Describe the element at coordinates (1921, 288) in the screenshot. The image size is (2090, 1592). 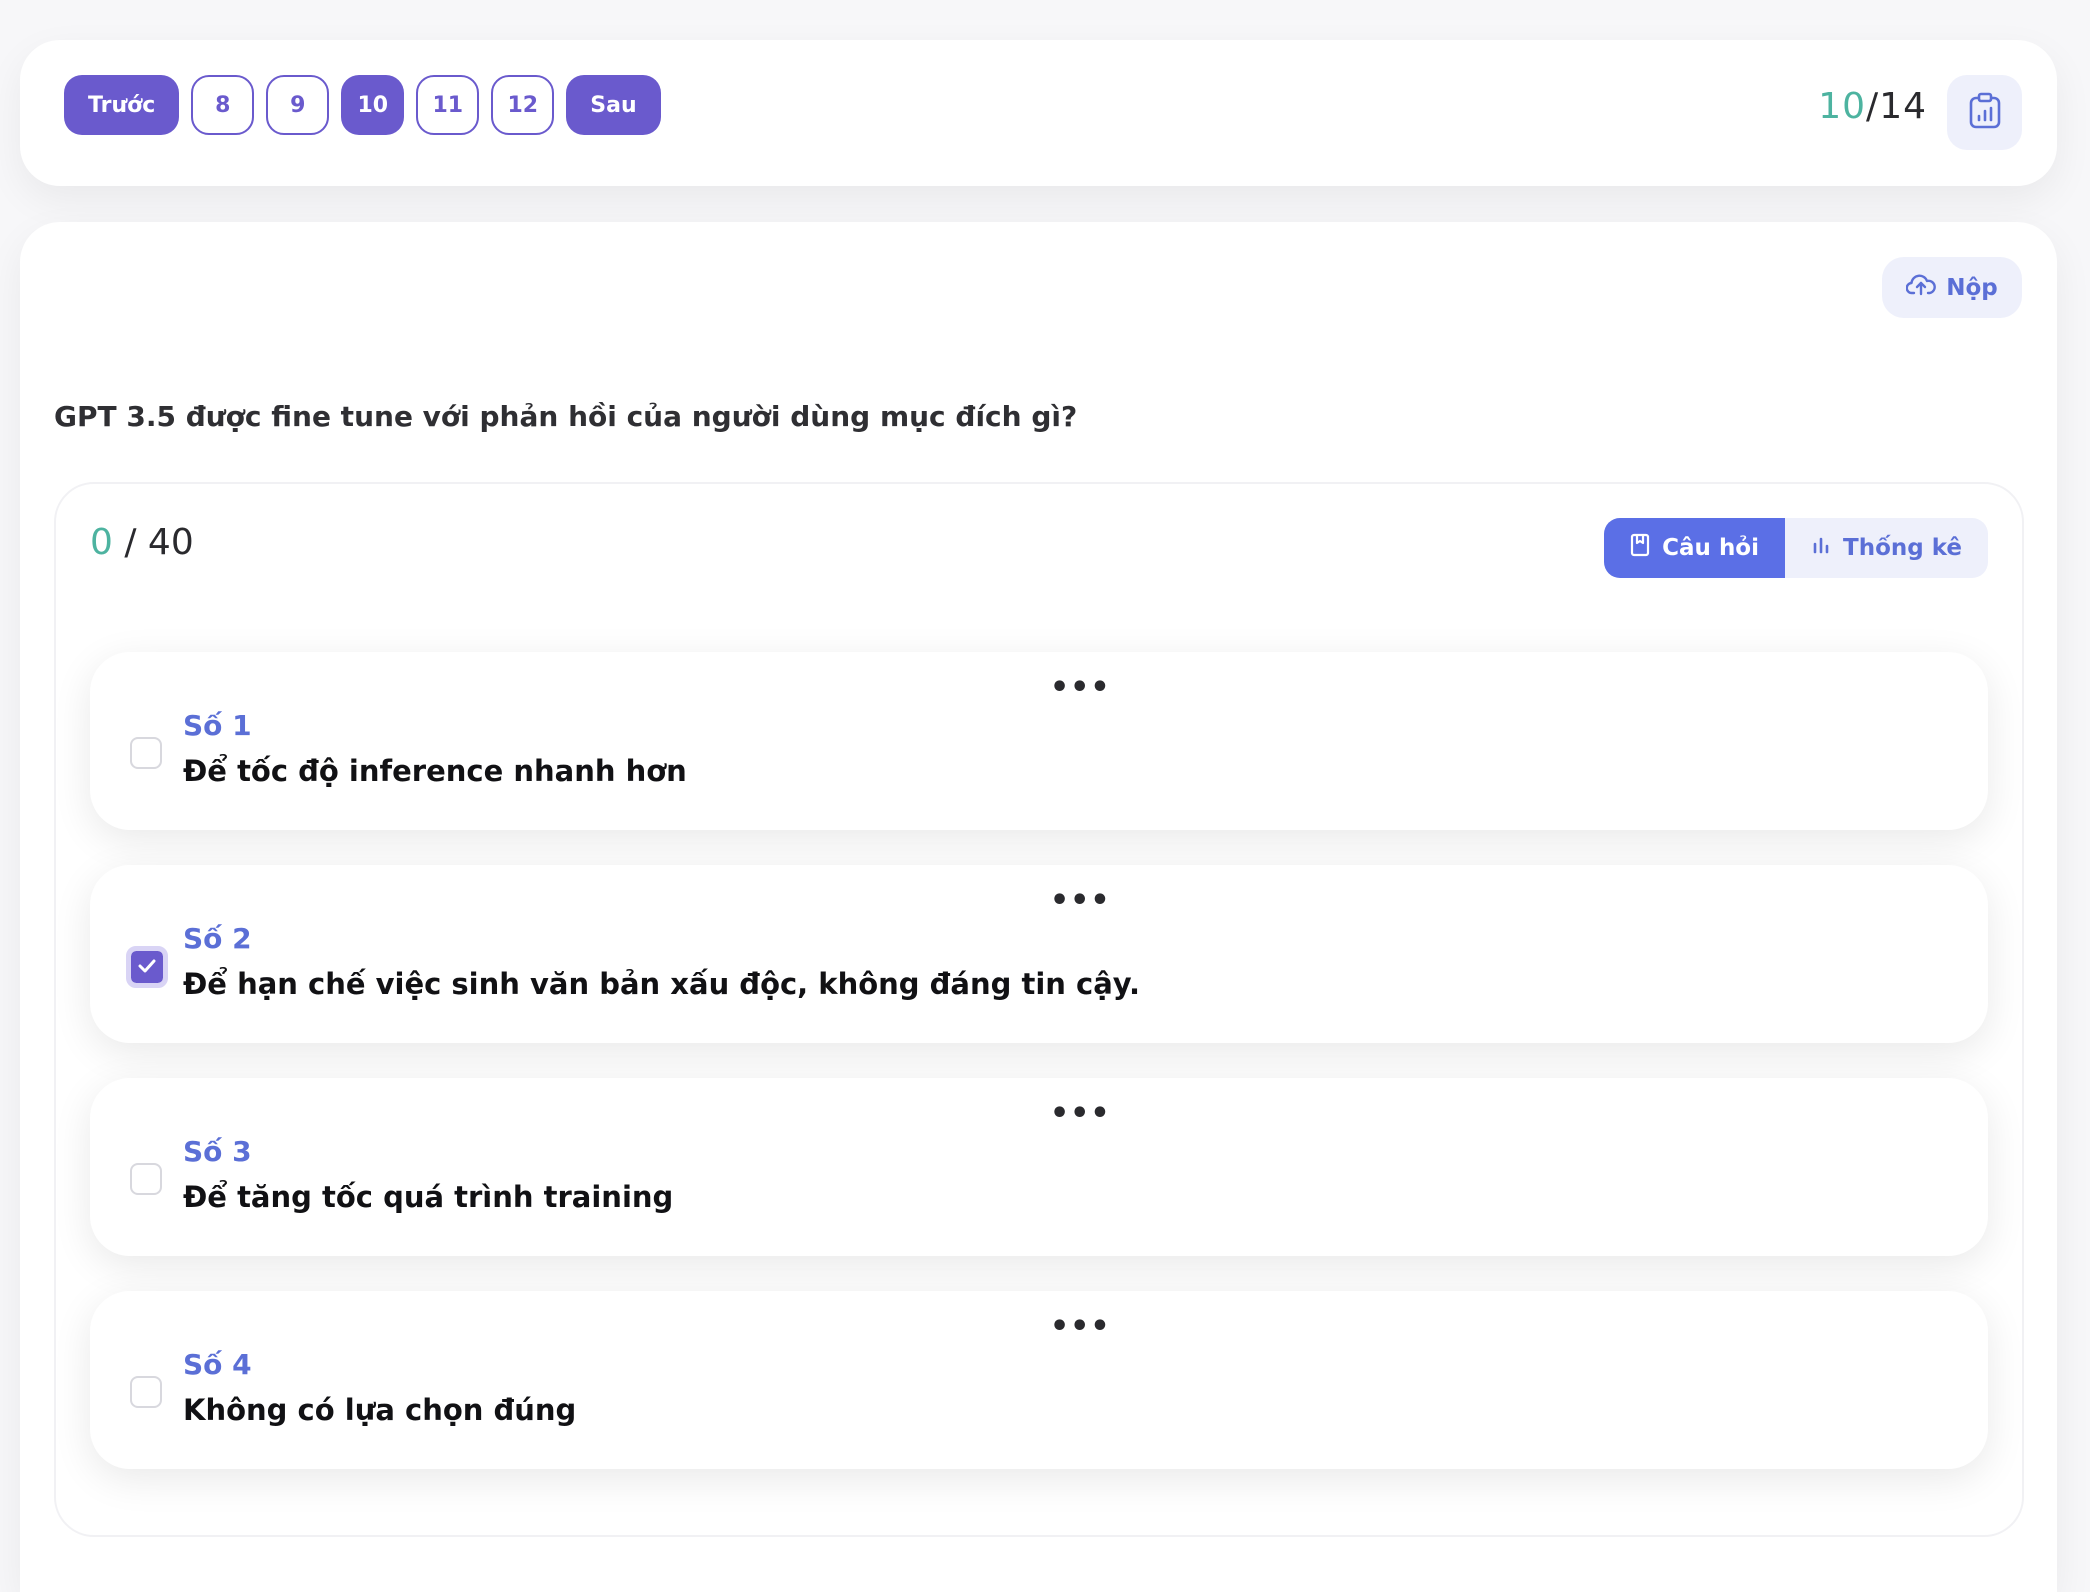
I see `cloud-upload-icon` at that location.